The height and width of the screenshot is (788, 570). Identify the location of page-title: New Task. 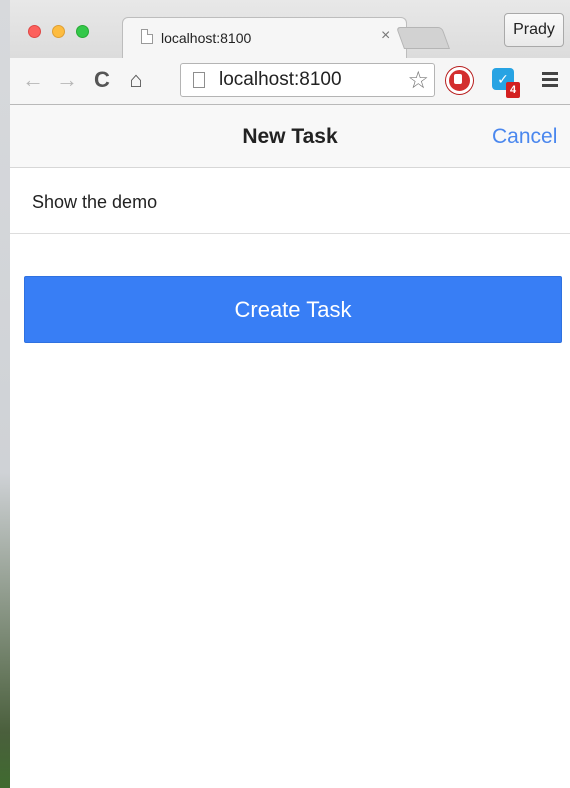
(290, 136).